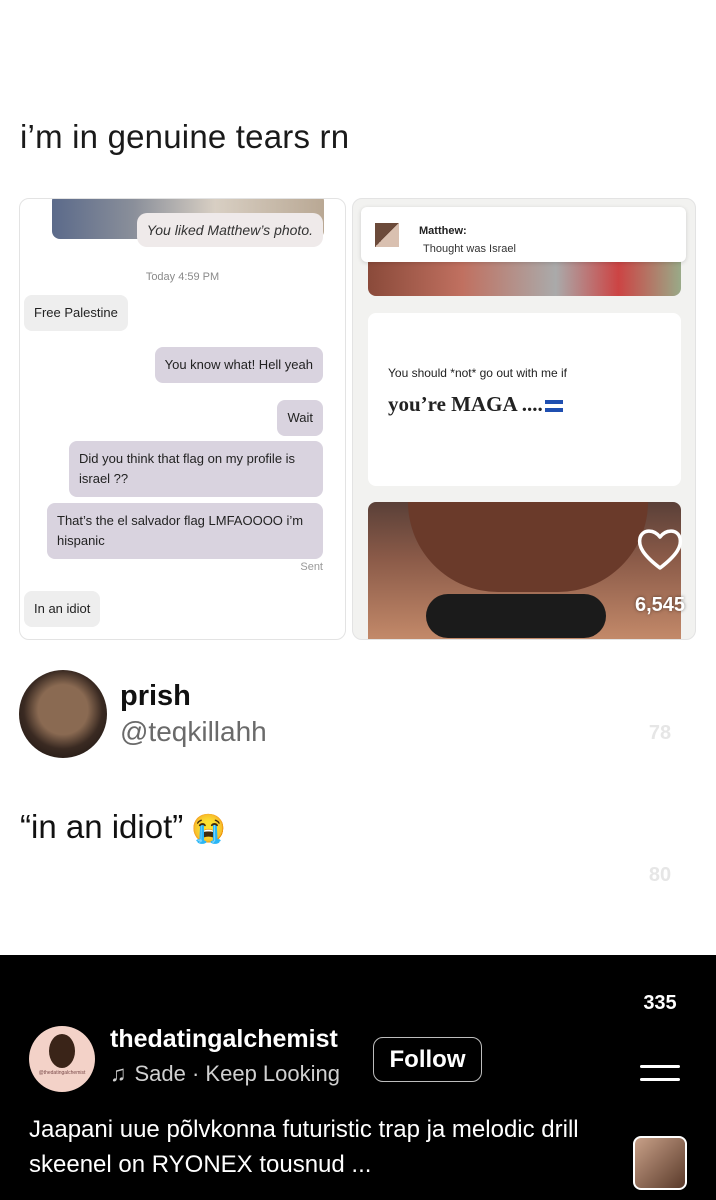  What do you see at coordinates (102, 826) in the screenshot?
I see `tweet-quote: “in an idiot”` at bounding box center [102, 826].